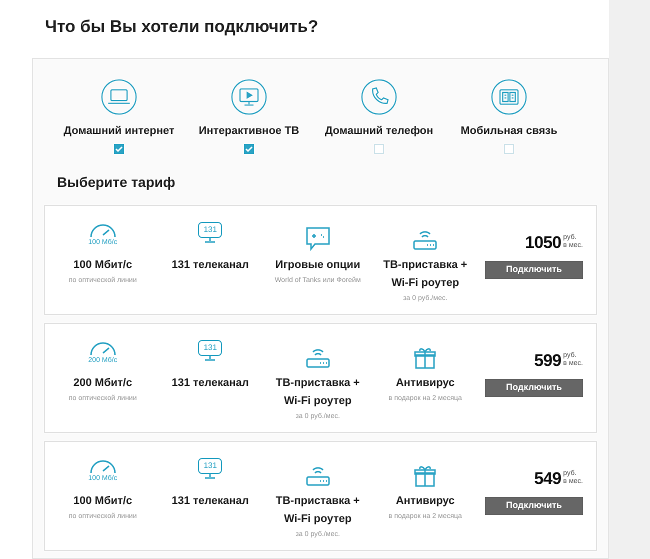 The height and width of the screenshot is (559, 650). Describe the element at coordinates (182, 27) in the screenshot. I see `page-title: Что бы Вы хотели подключить?` at that location.